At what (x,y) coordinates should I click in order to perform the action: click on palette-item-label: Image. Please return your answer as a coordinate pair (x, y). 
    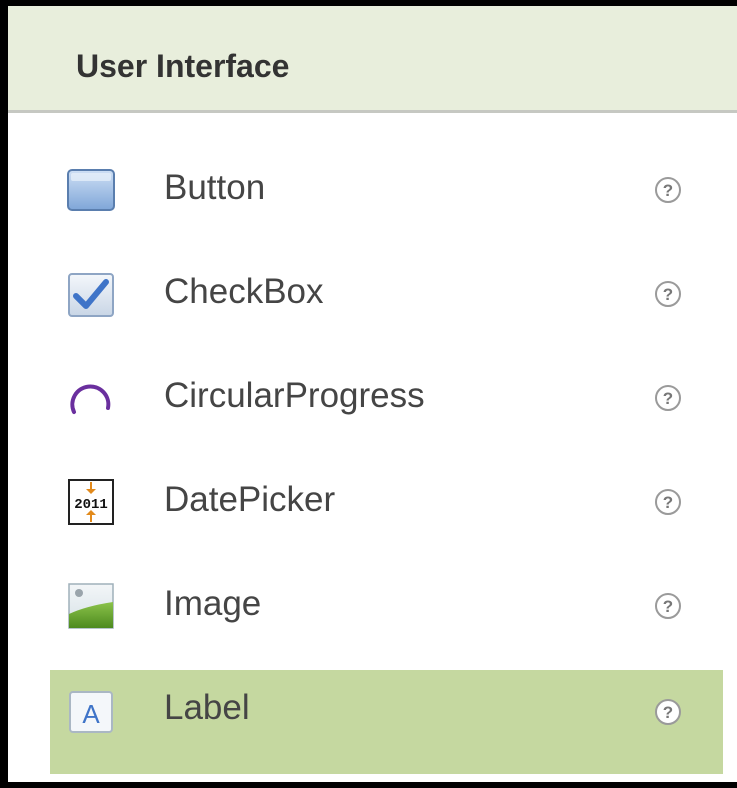
    Looking at the image, I should click on (213, 603).